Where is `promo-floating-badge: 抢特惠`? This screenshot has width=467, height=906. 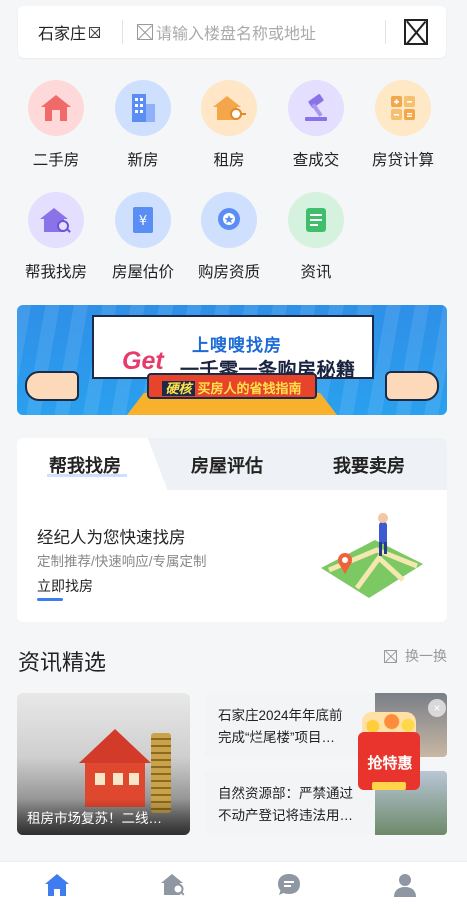
promo-floating-badge: 抢特惠 is located at coordinates (390, 754).